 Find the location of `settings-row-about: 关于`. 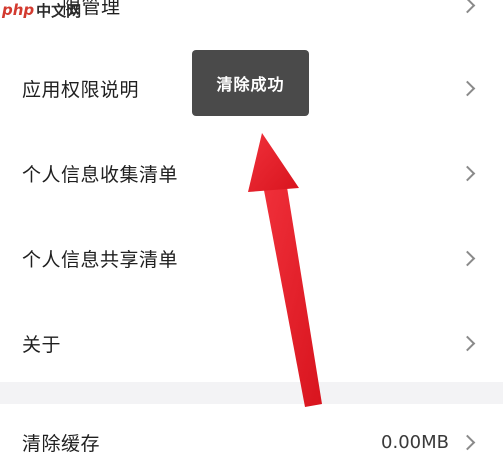

settings-row-about: 关于 is located at coordinates (251, 343).